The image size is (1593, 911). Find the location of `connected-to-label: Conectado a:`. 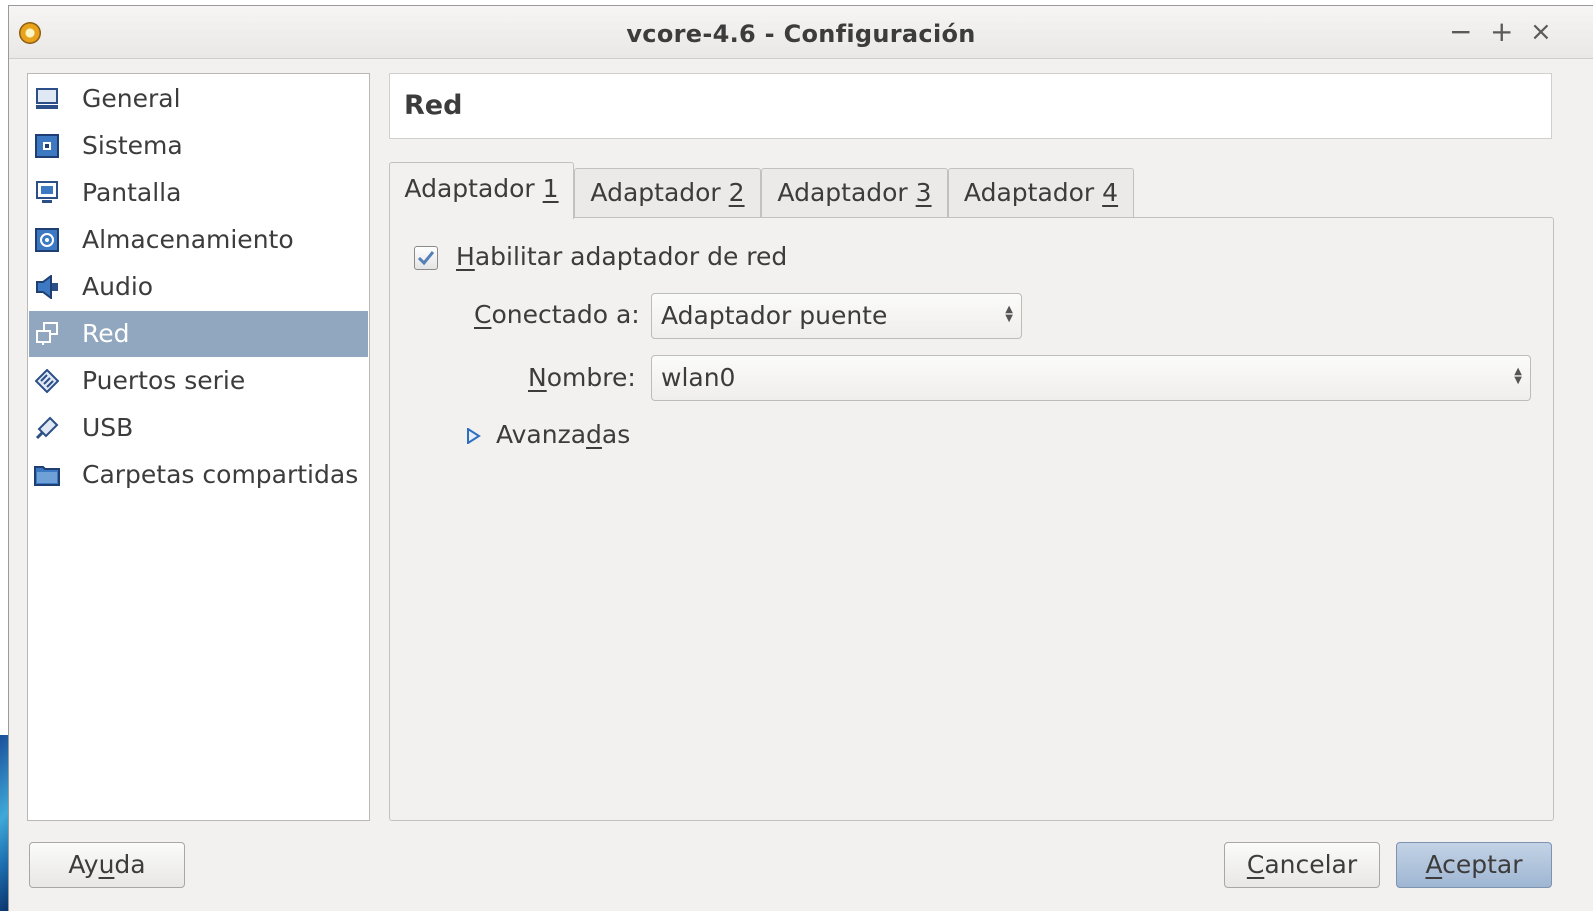

connected-to-label: Conectado a: is located at coordinates (557, 314).